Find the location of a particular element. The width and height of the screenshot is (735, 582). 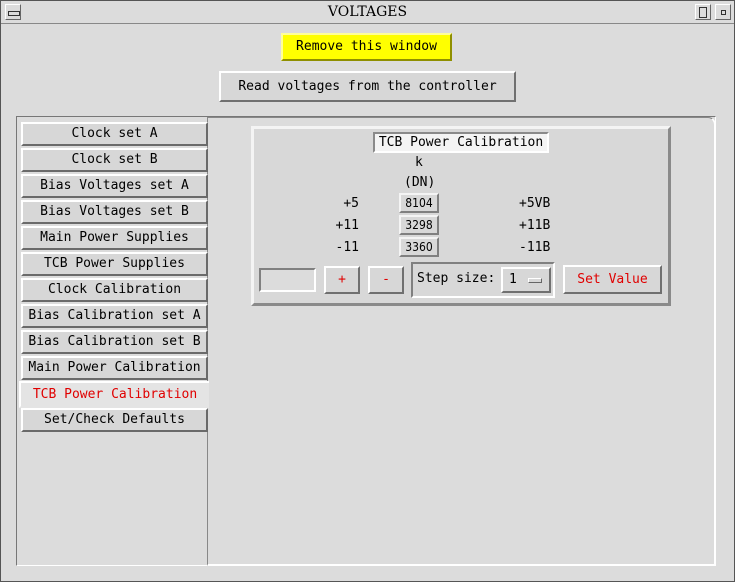

column-header-k: k is located at coordinates (419, 162).